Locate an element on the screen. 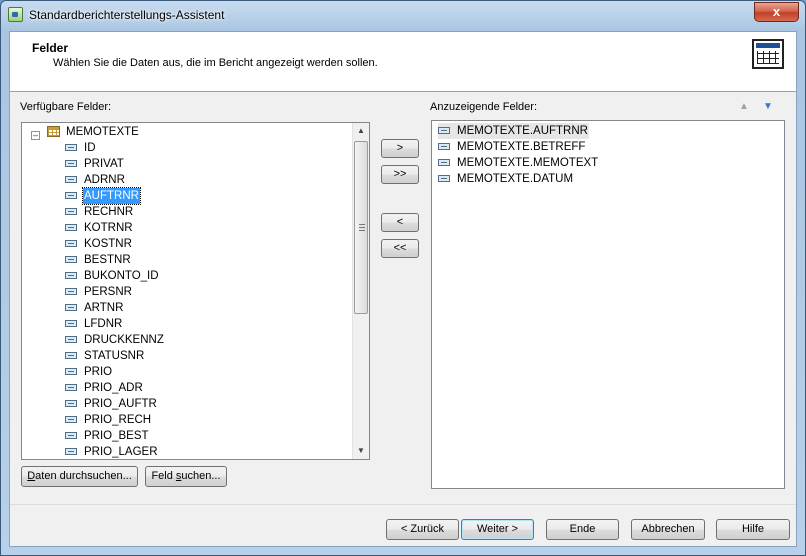  table-icon is located at coordinates (53, 131).